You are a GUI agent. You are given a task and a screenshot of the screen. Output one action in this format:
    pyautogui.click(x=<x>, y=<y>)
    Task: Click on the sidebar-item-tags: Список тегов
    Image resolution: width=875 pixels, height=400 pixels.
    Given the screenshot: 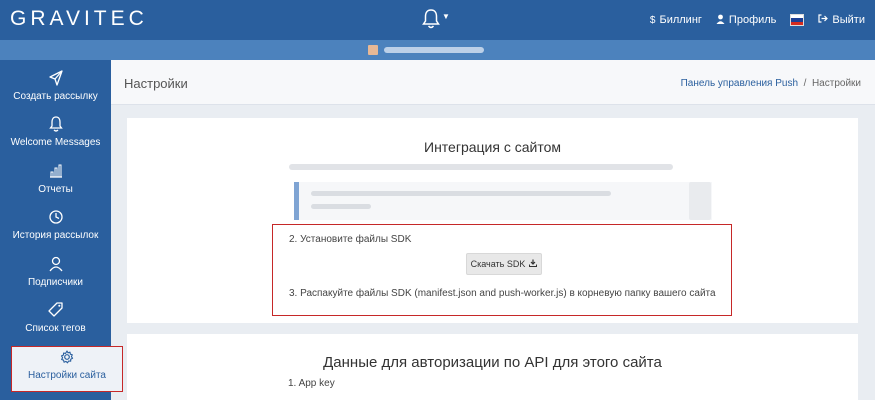 What is the action you would take?
    pyautogui.click(x=55, y=323)
    